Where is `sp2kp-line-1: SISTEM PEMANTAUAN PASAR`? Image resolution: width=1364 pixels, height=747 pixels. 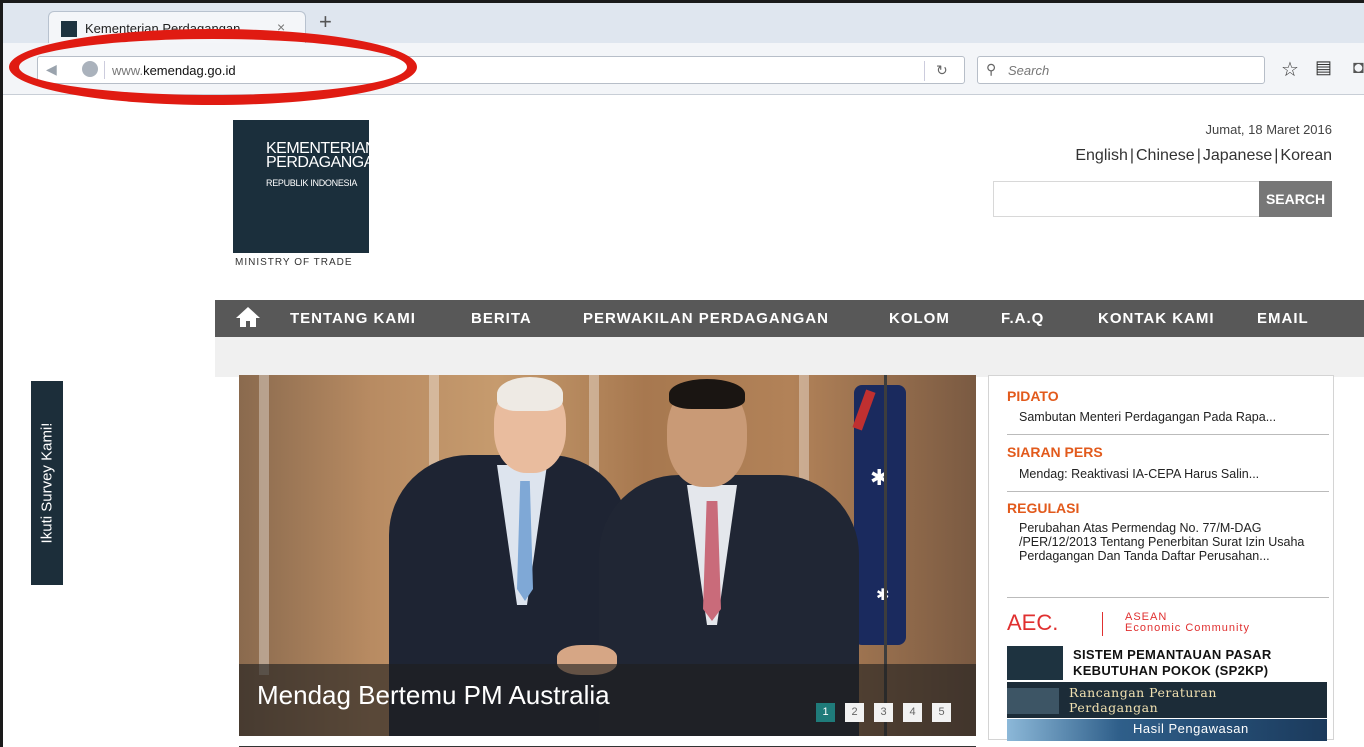 sp2kp-line-1: SISTEM PEMANTAUAN PASAR is located at coordinates (1172, 654).